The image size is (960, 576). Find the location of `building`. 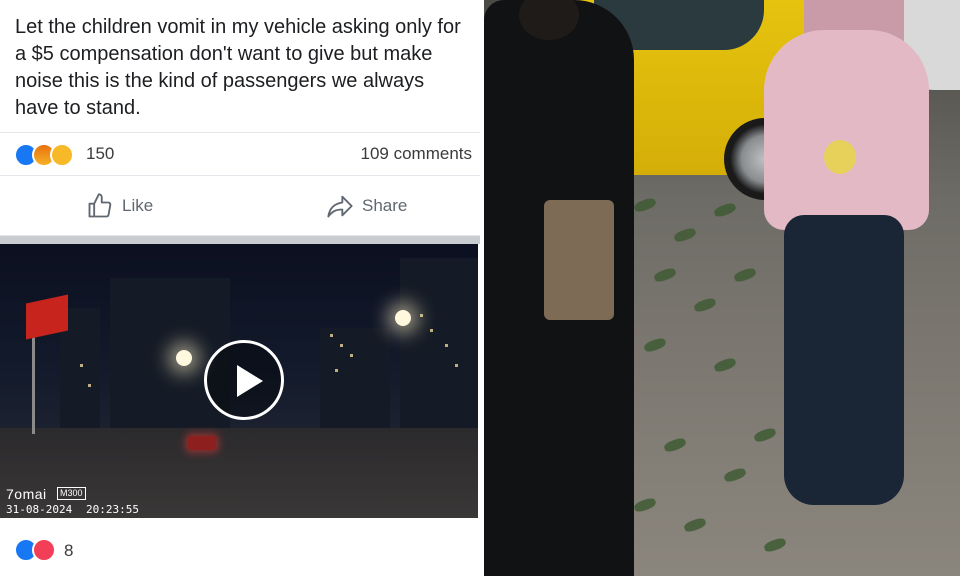

building is located at coordinates (439, 353).